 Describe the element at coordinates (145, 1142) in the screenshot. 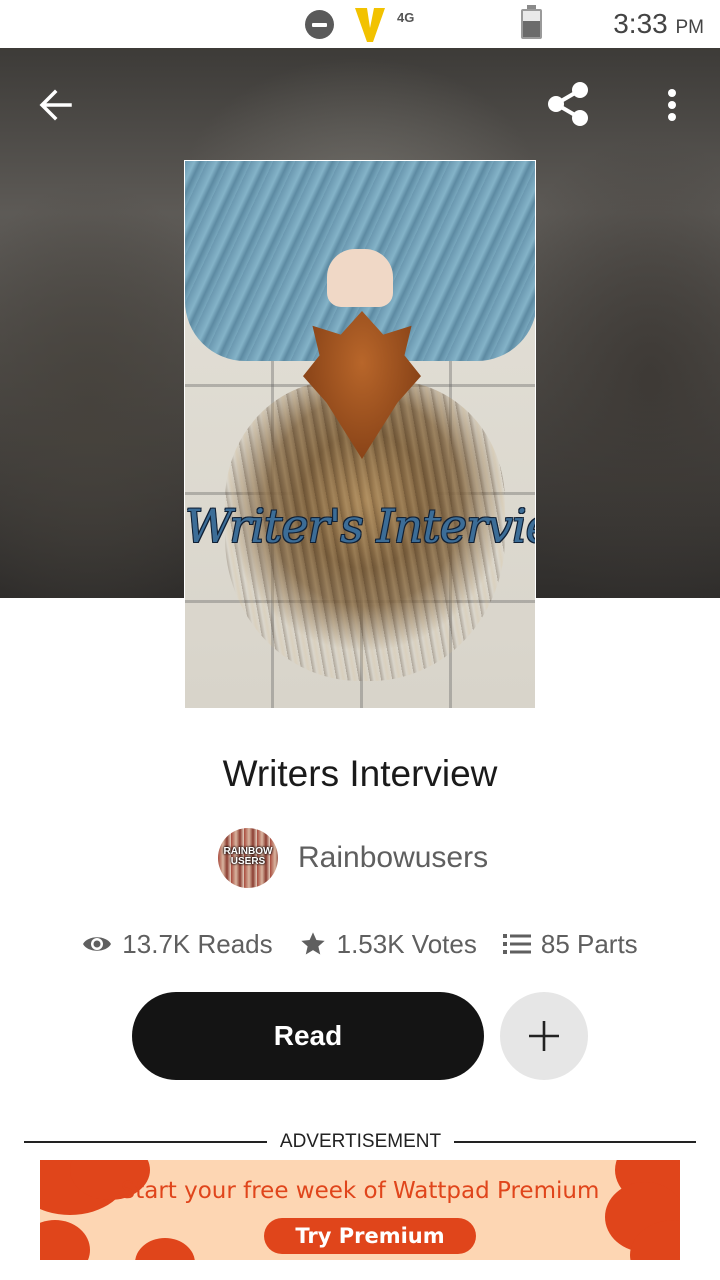

I see `ad-divider-left` at that location.